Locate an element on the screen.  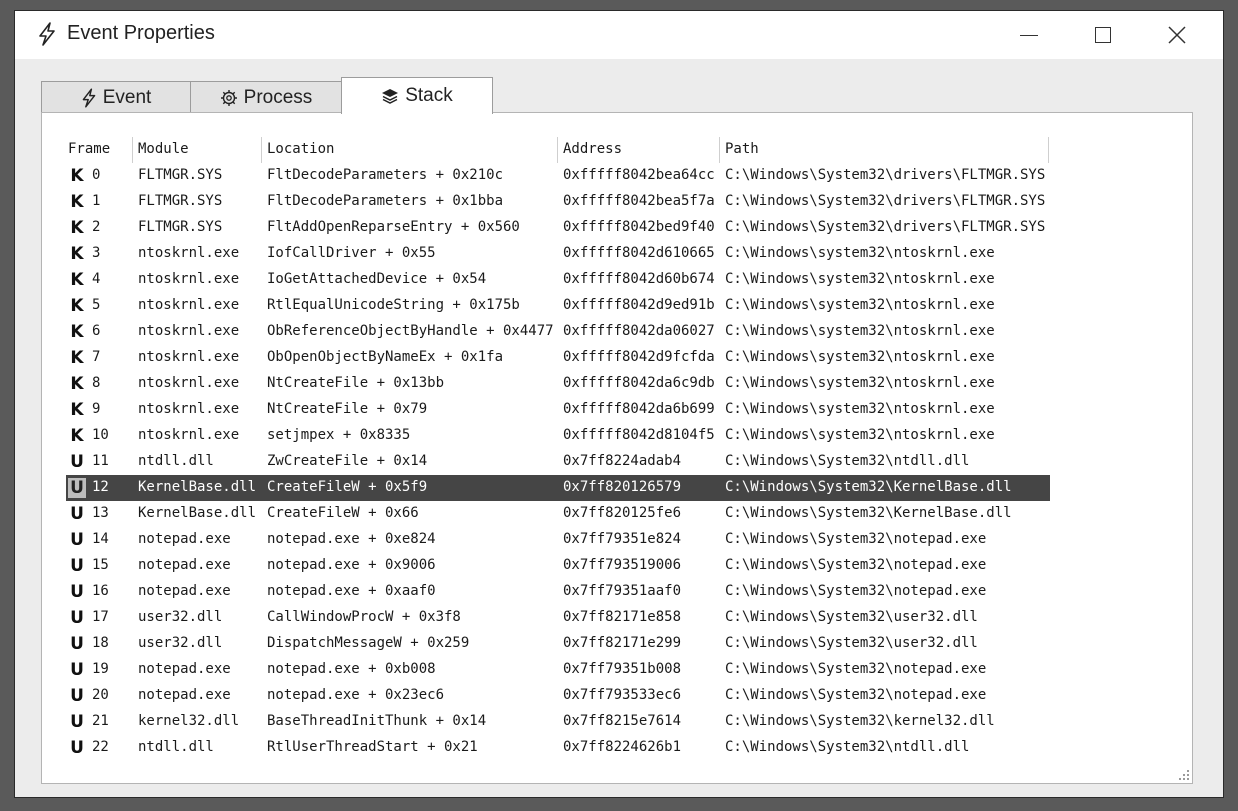
frame-cell: 20 is located at coordinates (100, 695).